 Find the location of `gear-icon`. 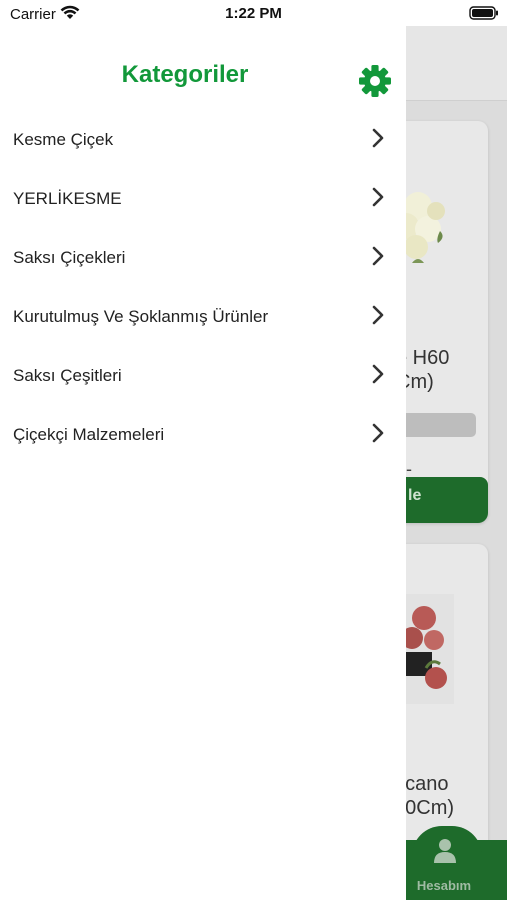

gear-icon is located at coordinates (375, 81).